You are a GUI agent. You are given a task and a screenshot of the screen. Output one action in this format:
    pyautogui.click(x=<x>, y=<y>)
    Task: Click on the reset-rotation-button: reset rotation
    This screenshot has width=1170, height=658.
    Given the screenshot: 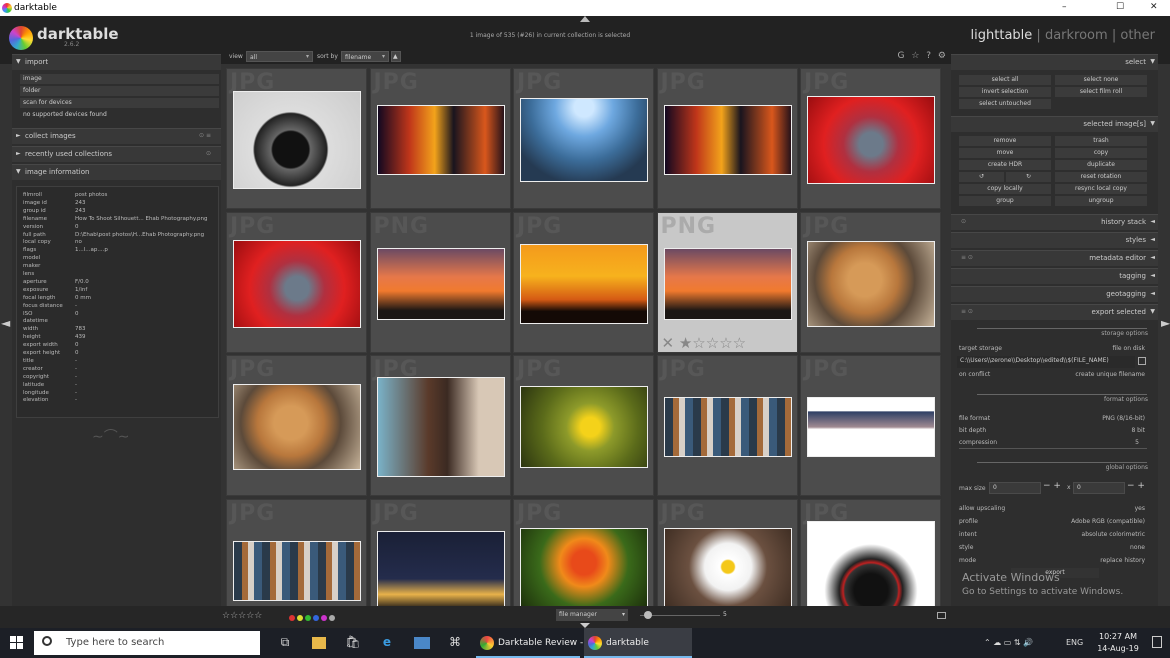 What is the action you would take?
    pyautogui.click(x=1101, y=177)
    